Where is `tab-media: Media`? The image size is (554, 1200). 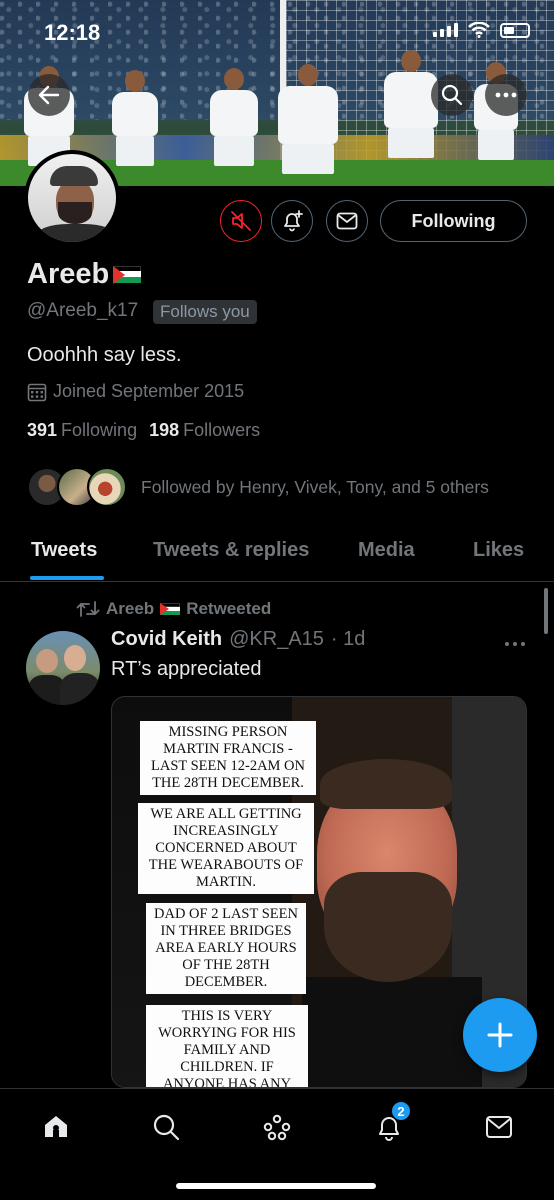 tab-media: Media is located at coordinates (386, 550).